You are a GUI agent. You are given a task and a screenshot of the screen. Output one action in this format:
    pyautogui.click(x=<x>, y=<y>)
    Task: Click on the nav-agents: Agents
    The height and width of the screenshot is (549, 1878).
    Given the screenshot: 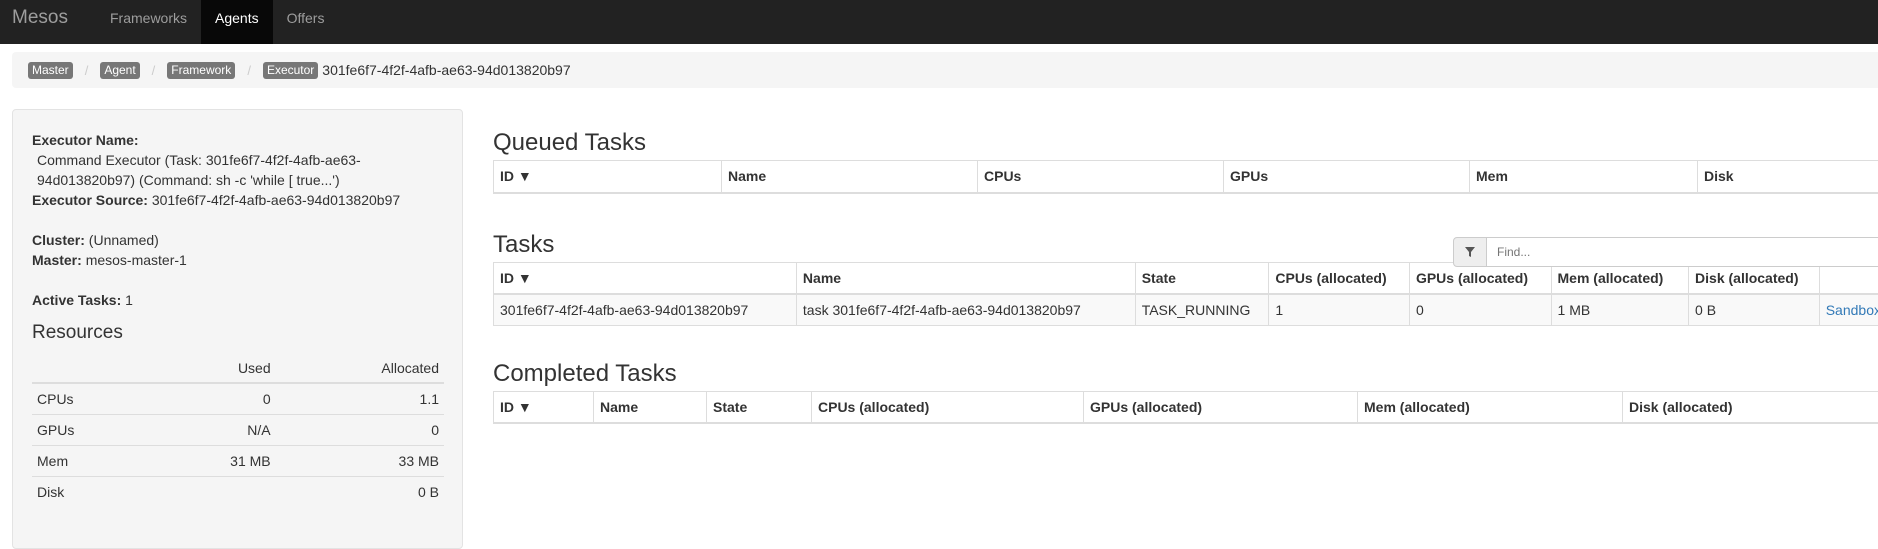 What is the action you would take?
    pyautogui.click(x=237, y=22)
    